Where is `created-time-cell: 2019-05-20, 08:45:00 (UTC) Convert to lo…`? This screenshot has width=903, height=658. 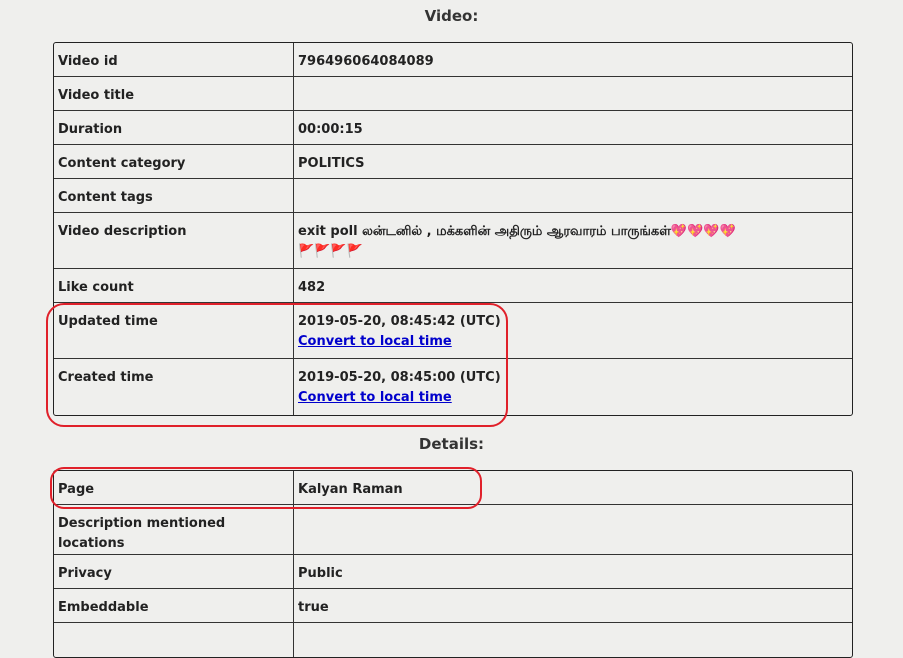
created-time-cell: 2019-05-20, 08:45:00 (UTC) Convert to lo… is located at coordinates (573, 387).